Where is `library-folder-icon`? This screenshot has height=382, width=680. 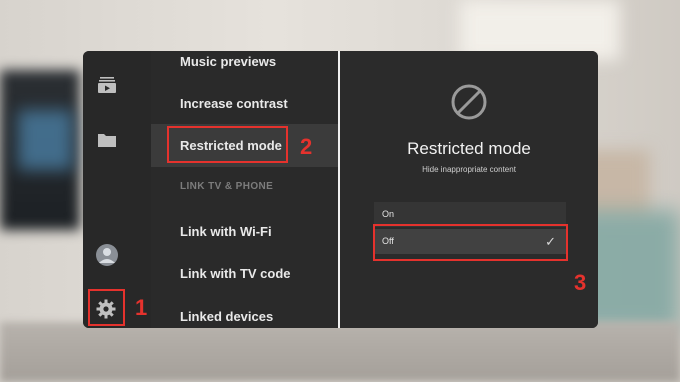 library-folder-icon is located at coordinates (107, 140).